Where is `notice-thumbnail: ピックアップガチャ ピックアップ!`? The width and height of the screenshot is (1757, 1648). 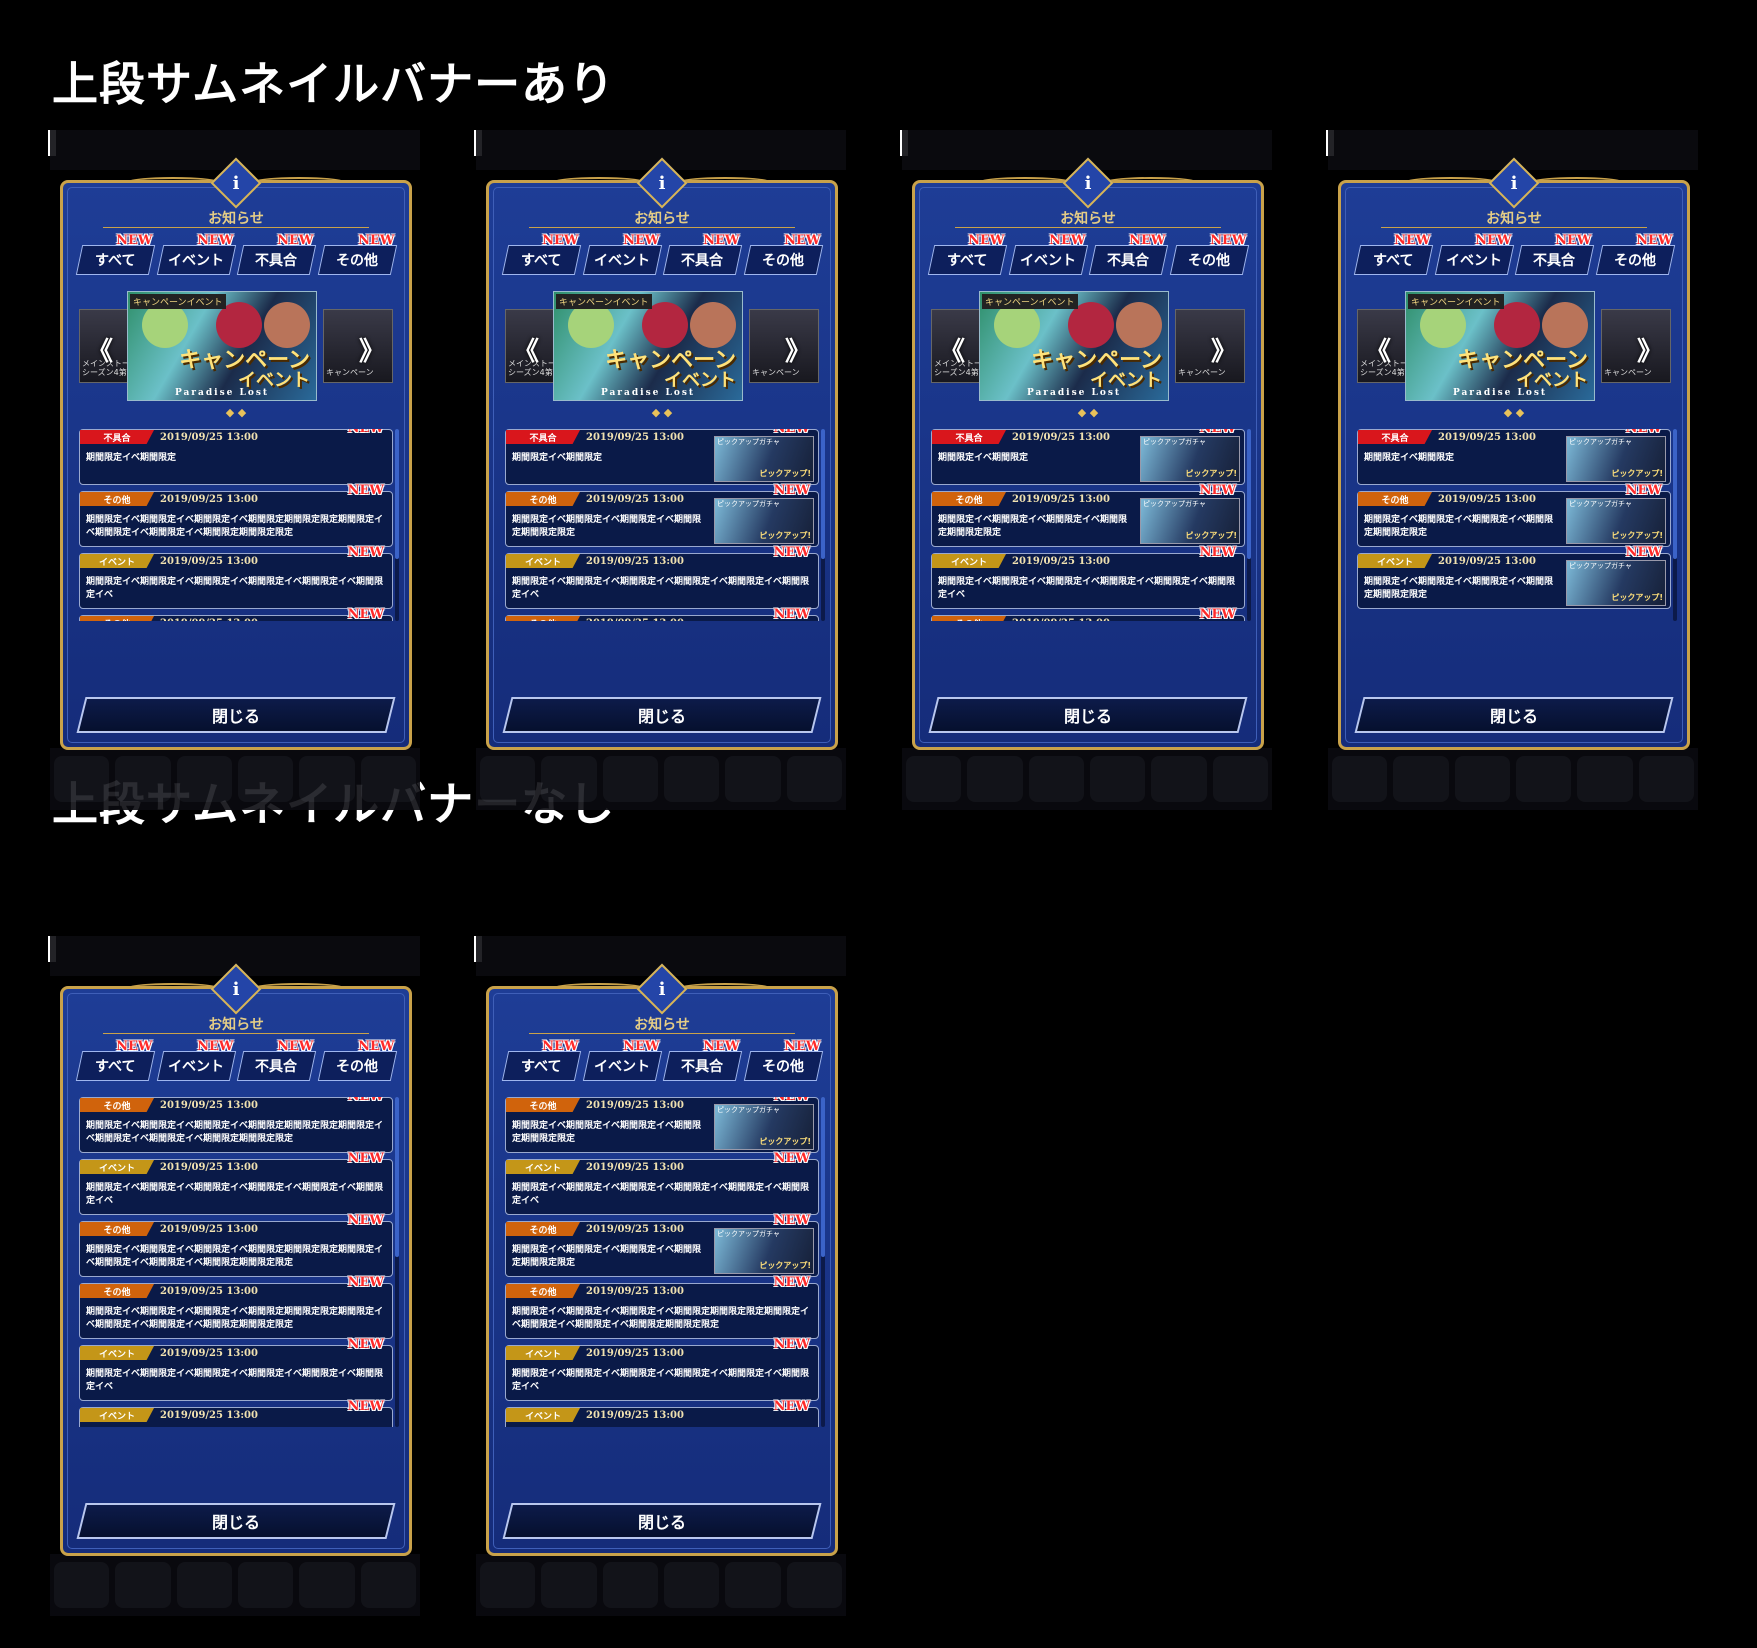 notice-thumbnail: ピックアップガチャ ピックアップ! is located at coordinates (1190, 459).